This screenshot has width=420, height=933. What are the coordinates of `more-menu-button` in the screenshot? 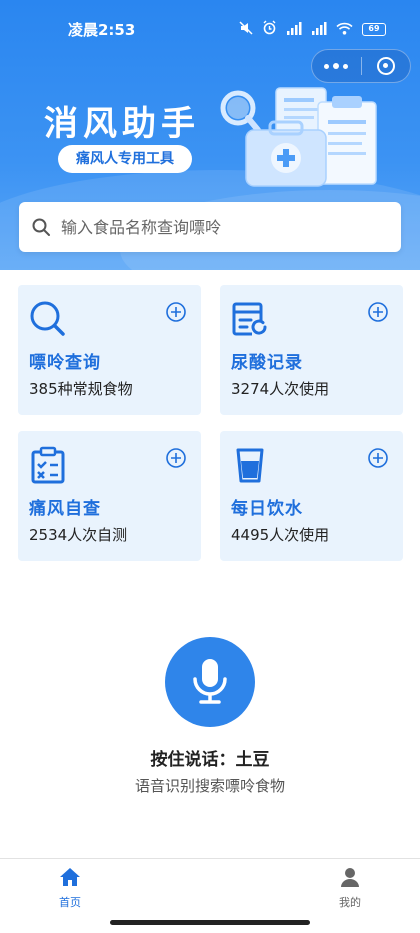 It's located at (336, 66).